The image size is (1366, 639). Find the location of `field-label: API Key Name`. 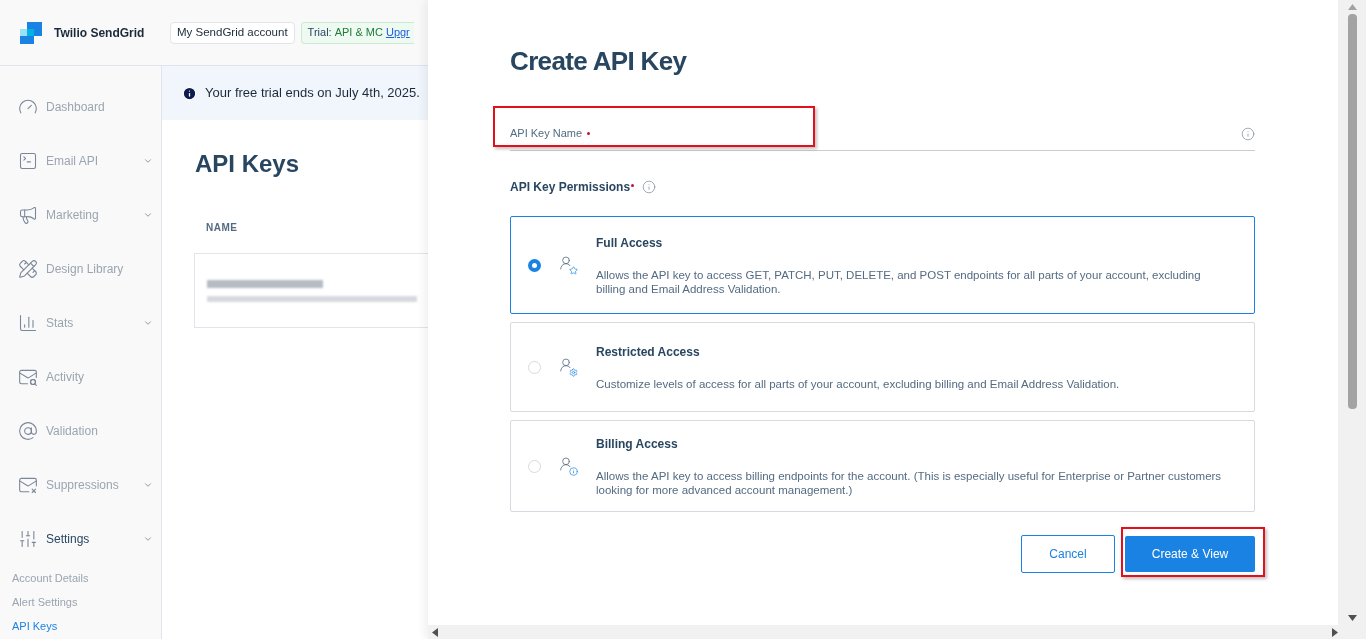

field-label: API Key Name is located at coordinates (546, 134).